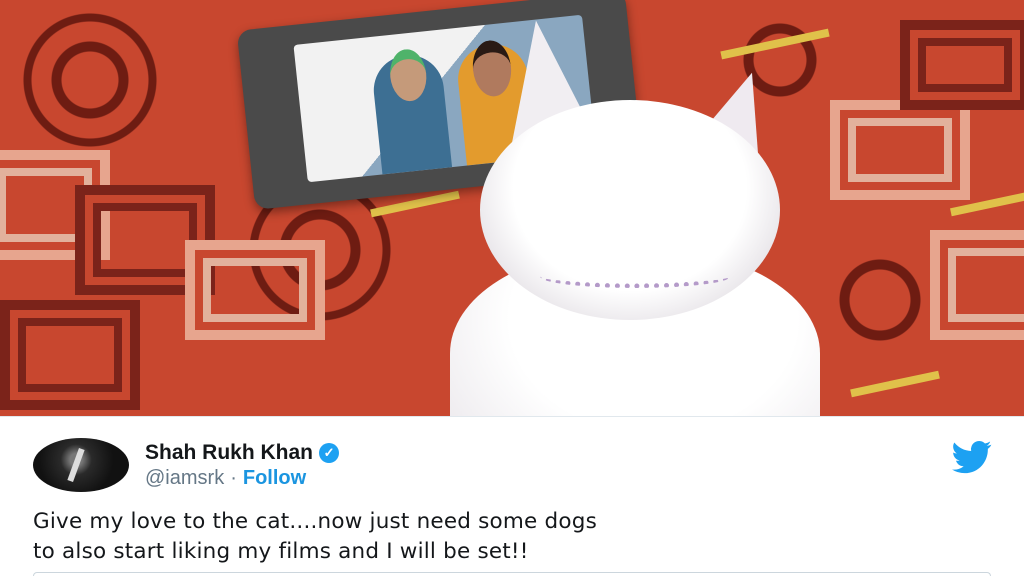 The width and height of the screenshot is (1024, 576). I want to click on carpet-stripe, so click(895, 384).